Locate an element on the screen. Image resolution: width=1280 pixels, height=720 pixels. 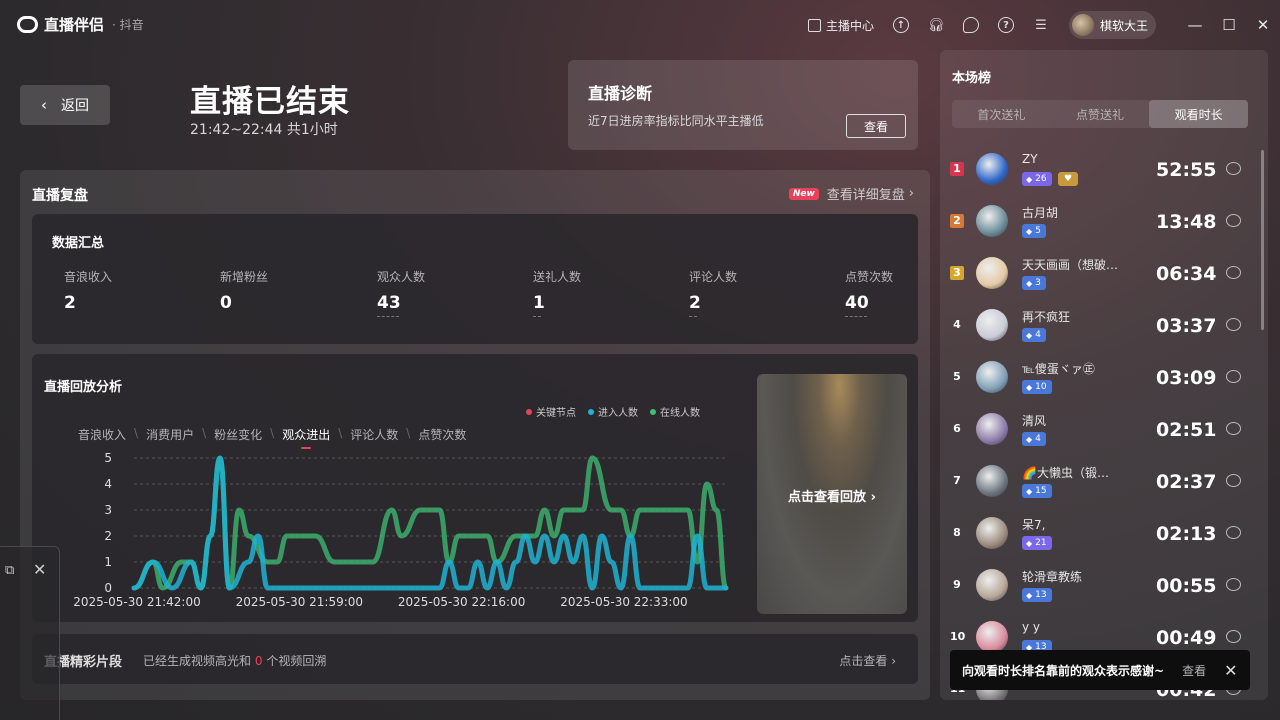
toast-text: 向观看时长排名靠前的观众表示感谢~ is located at coordinates (1063, 670).